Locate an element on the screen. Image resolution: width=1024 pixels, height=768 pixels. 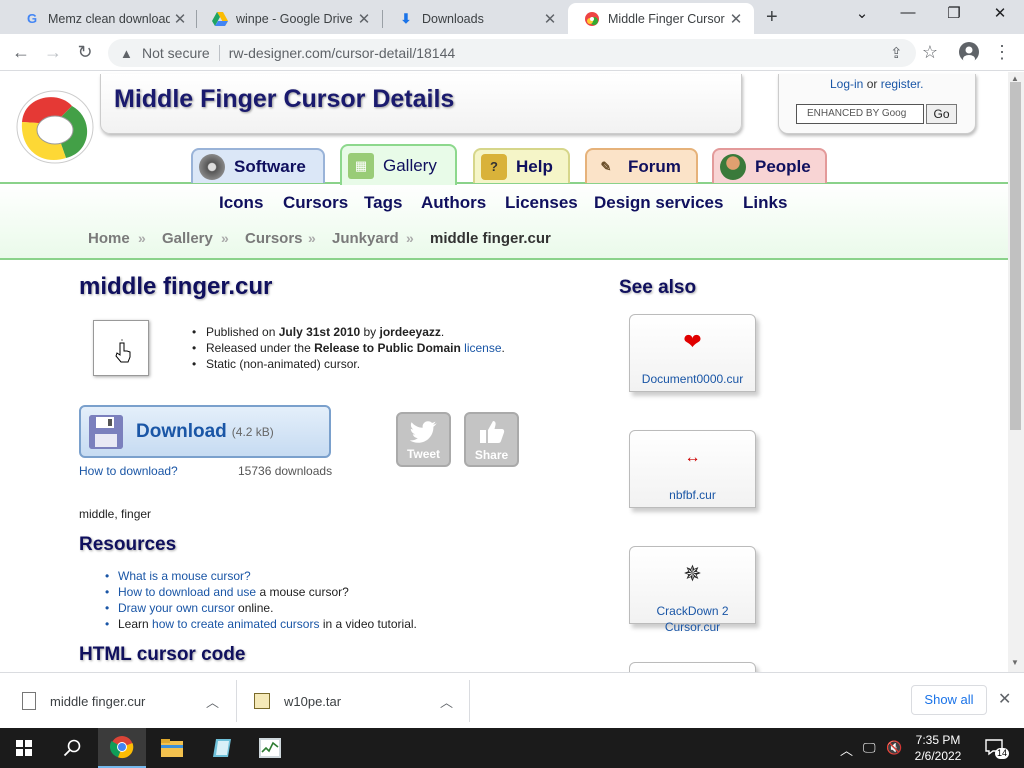
share-button: Share is located at coordinates (491, 439).